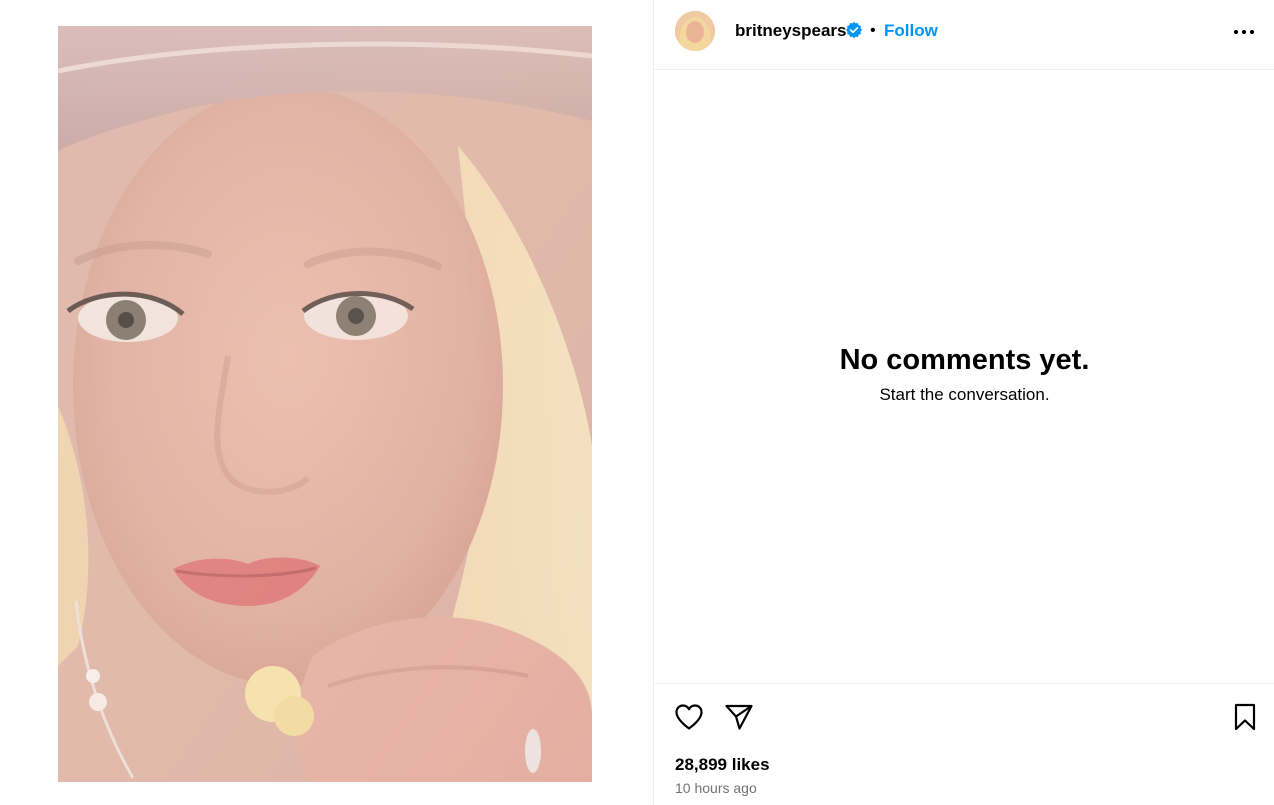 The image size is (1274, 805). I want to click on avatar-image, so click(695, 31).